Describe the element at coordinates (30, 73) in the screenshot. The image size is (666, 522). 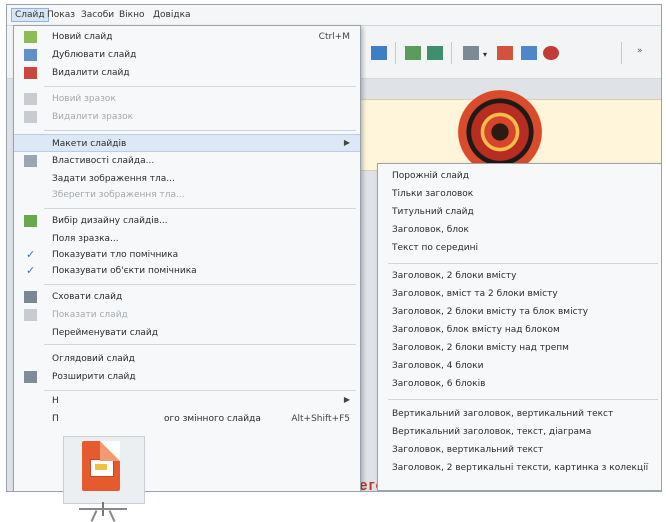
I see `delete-icon` at that location.